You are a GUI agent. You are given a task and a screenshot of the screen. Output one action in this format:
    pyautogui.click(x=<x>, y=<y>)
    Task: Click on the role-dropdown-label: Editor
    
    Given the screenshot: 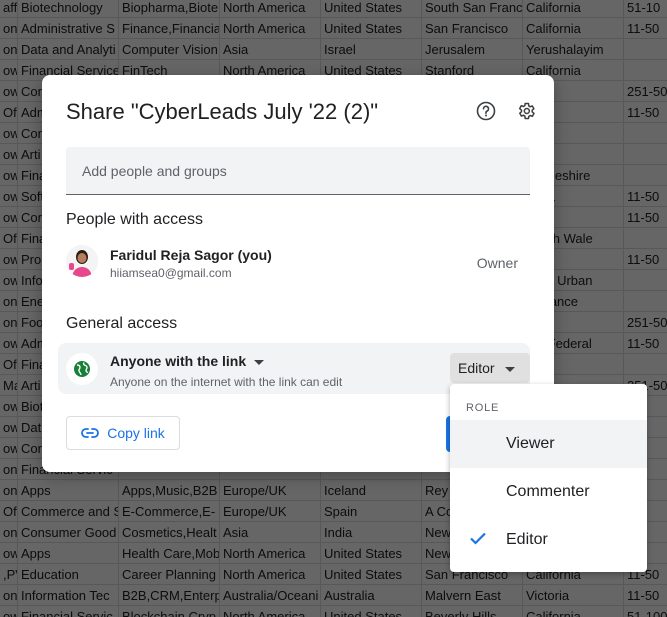 What is the action you would take?
    pyautogui.click(x=476, y=368)
    